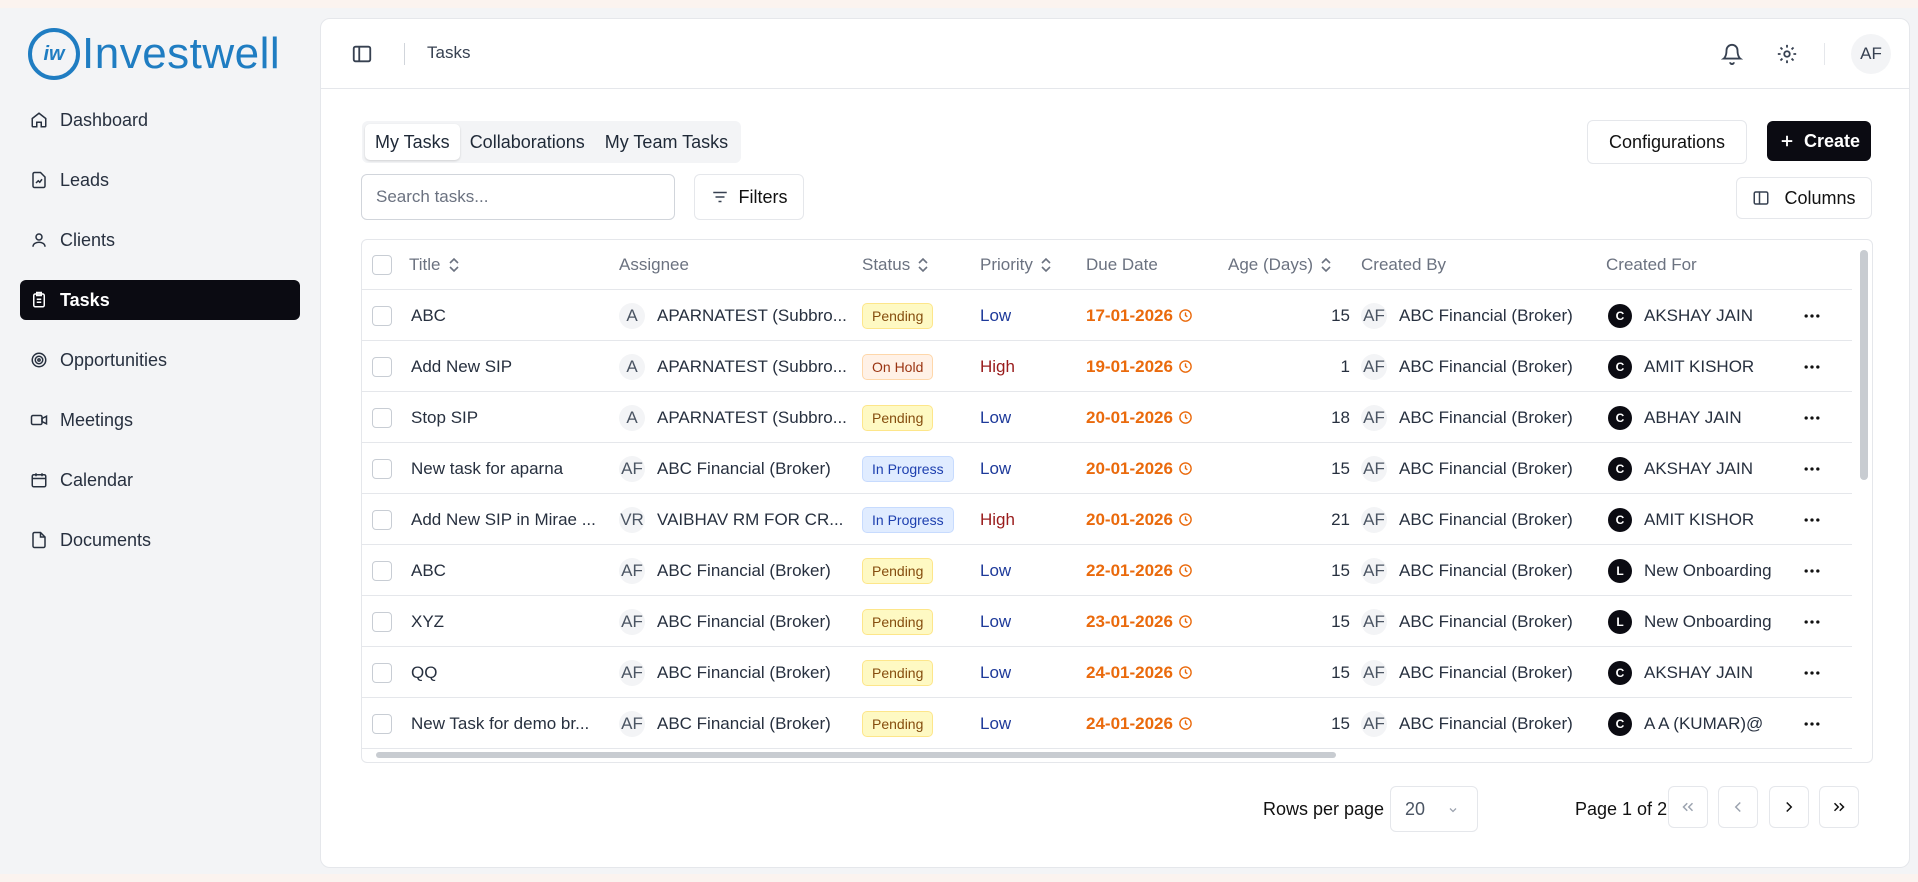 This screenshot has width=1918, height=882. What do you see at coordinates (160, 540) in the screenshot?
I see `sidebar-item-documents: Documents` at bounding box center [160, 540].